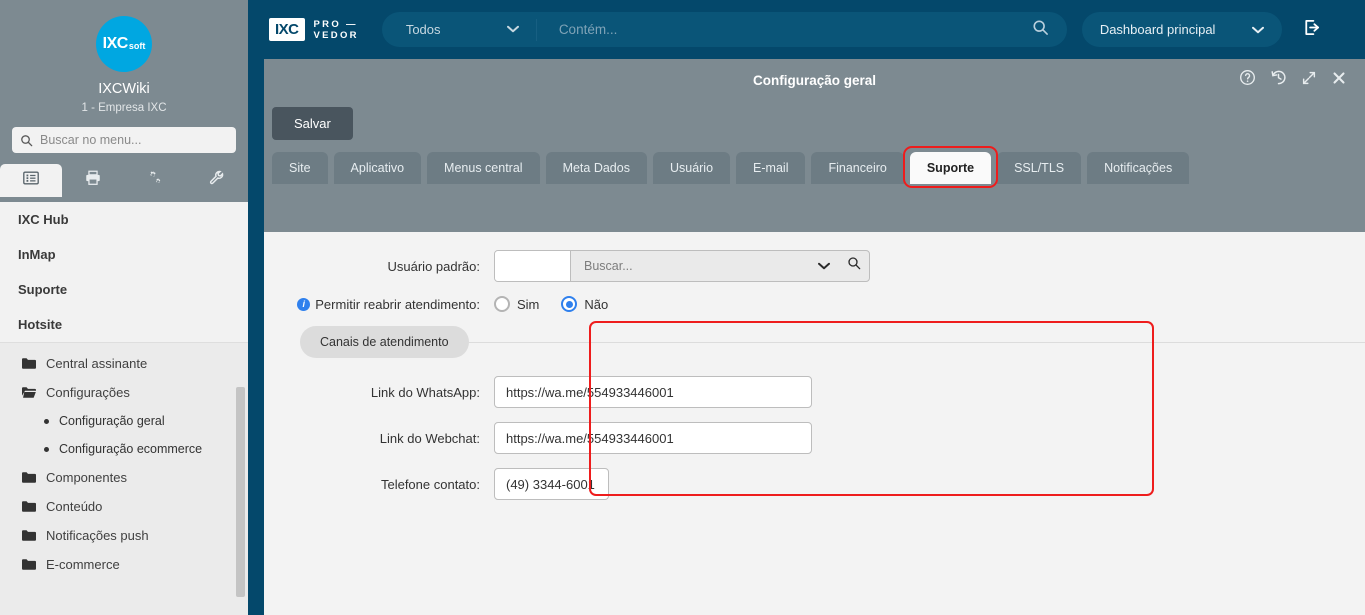 This screenshot has width=1365, height=615. Describe the element at coordinates (1039, 168) in the screenshot. I see `tab-ssl-tls: SSL/TLS` at that location.